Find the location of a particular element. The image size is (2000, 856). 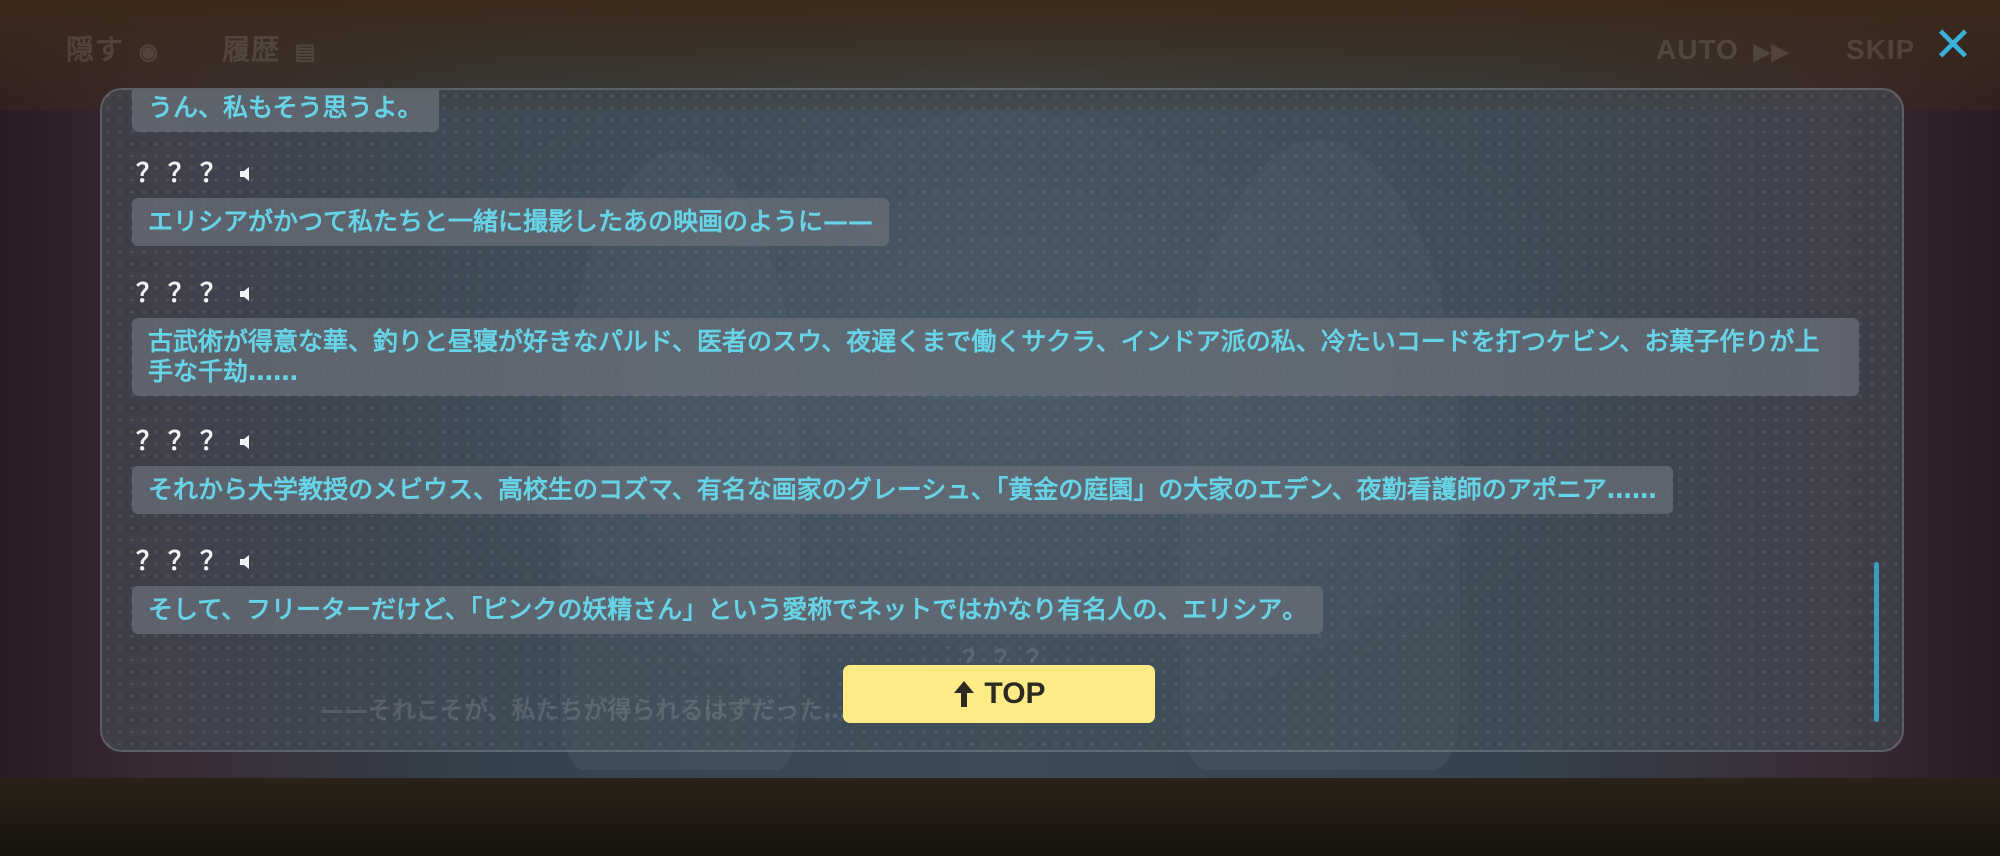

scroll-to-top-button: TOP is located at coordinates (999, 694).